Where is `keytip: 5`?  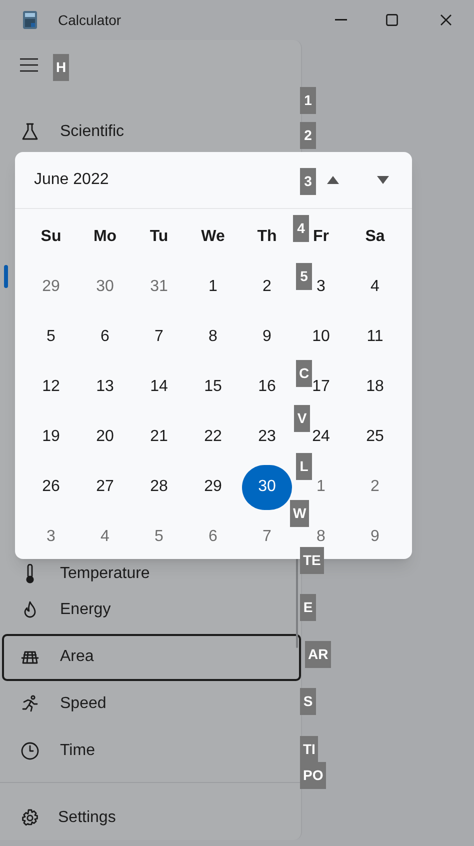 keytip: 5 is located at coordinates (304, 276).